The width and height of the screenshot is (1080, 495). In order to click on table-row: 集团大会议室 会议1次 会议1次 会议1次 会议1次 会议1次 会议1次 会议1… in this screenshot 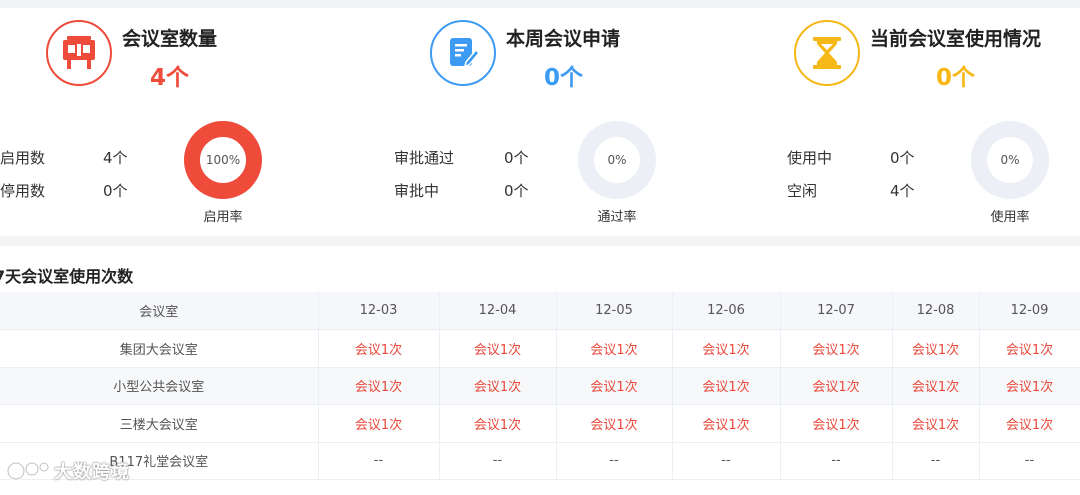, I will do `click(540, 348)`.